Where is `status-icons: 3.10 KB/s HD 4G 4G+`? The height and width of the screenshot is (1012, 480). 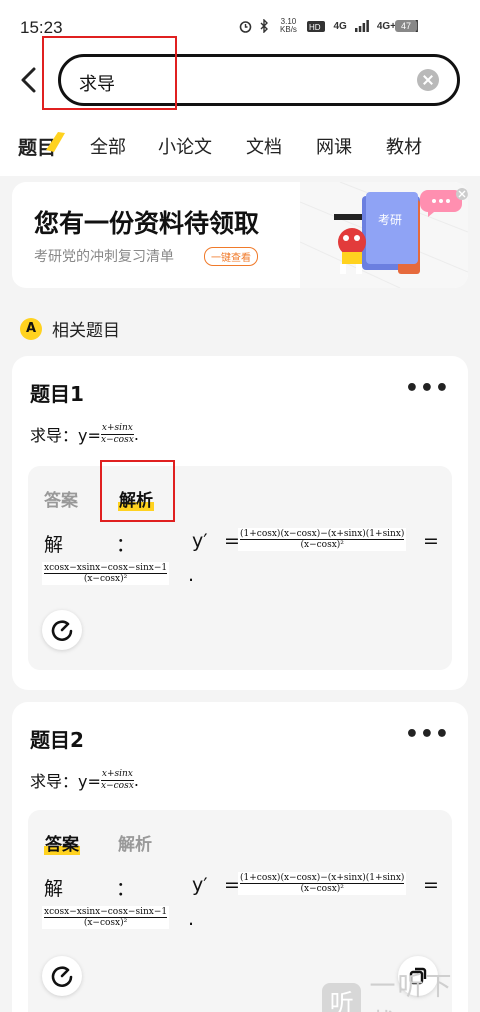
status-icons: 3.10 KB/s HD 4G 4G+ is located at coordinates (328, 26).